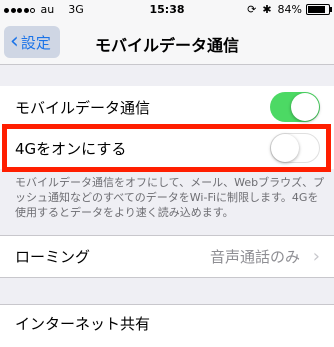 The height and width of the screenshot is (347, 334). What do you see at coordinates (167, 107) in the screenshot?
I see `mobile-data-cell: モバイルデータ通信` at bounding box center [167, 107].